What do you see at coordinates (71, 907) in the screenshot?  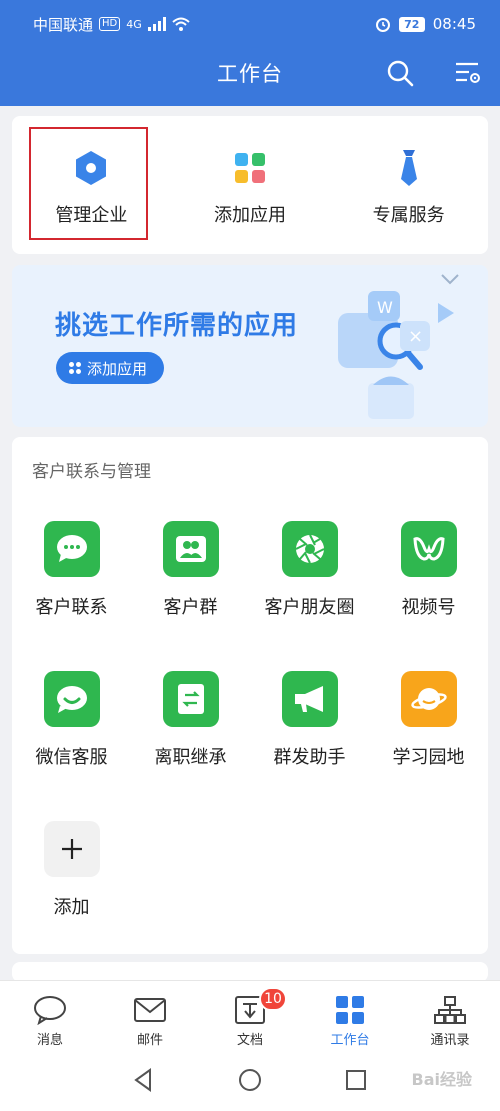 I see `app-label: 添加` at bounding box center [71, 907].